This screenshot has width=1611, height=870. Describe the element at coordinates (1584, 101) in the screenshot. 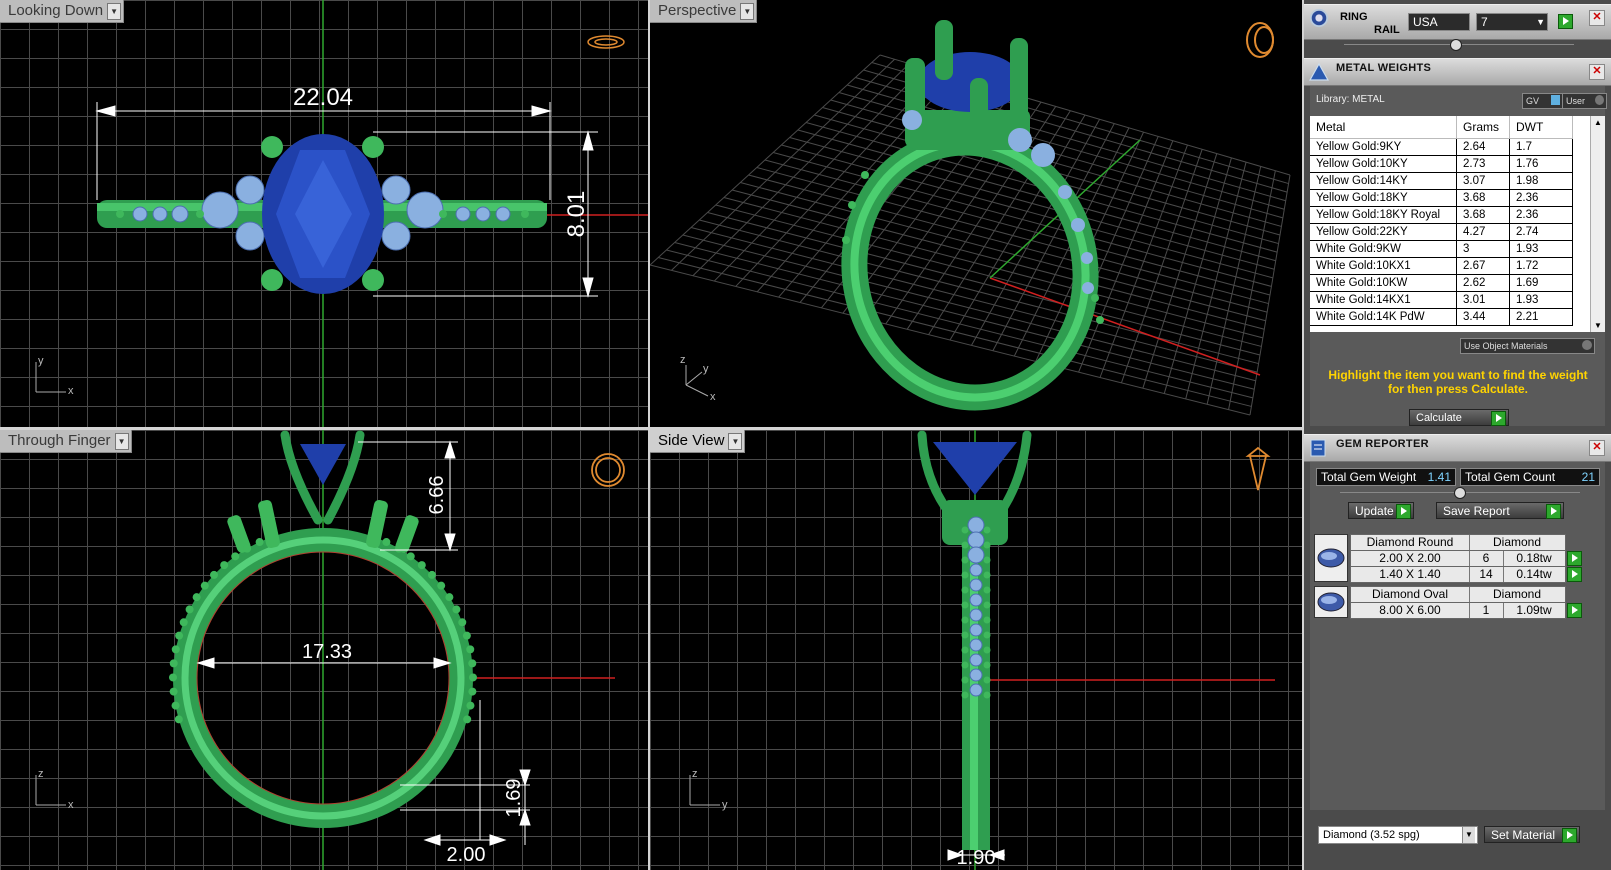

I see `toggle-user: User` at that location.